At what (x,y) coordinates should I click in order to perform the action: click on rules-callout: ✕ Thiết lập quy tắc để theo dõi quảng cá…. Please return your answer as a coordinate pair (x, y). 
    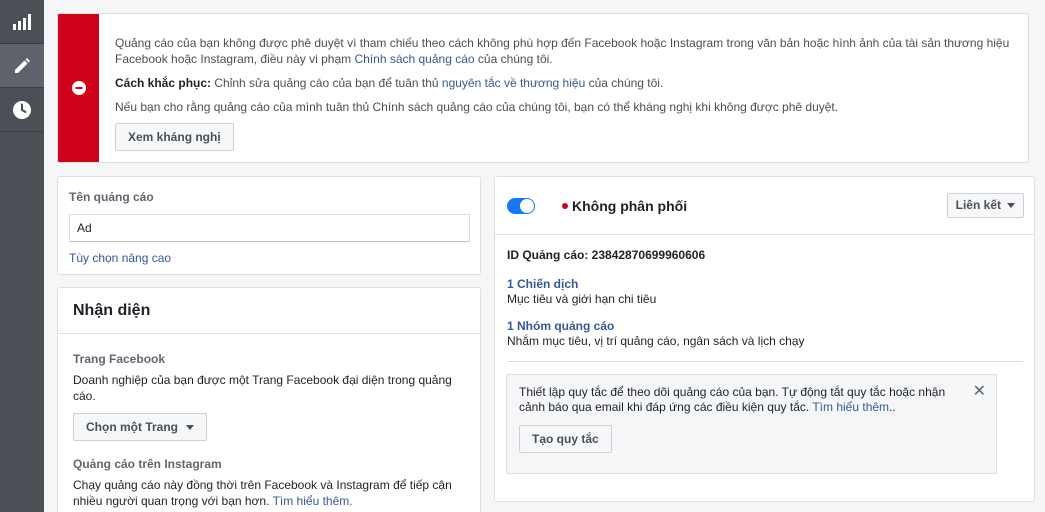
    Looking at the image, I should click on (751, 424).